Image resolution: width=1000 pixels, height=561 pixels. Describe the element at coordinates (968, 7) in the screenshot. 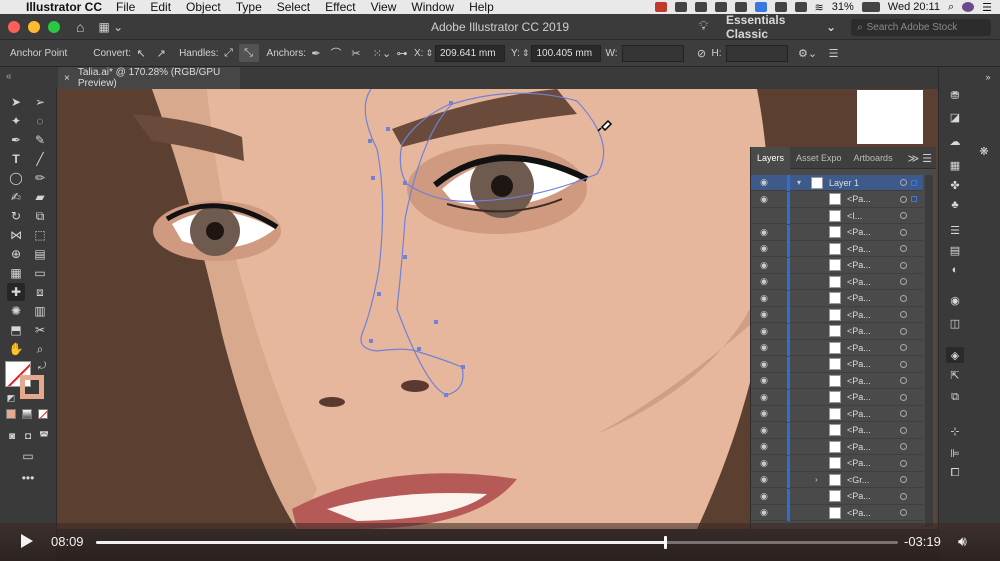

I see `siri-icon` at that location.